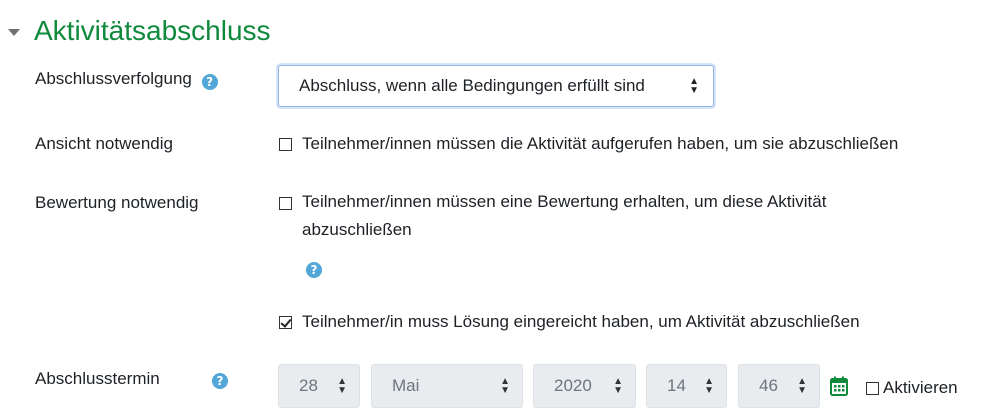  What do you see at coordinates (97, 378) in the screenshot?
I see `expected-completion-label: Abschlusstermin` at bounding box center [97, 378].